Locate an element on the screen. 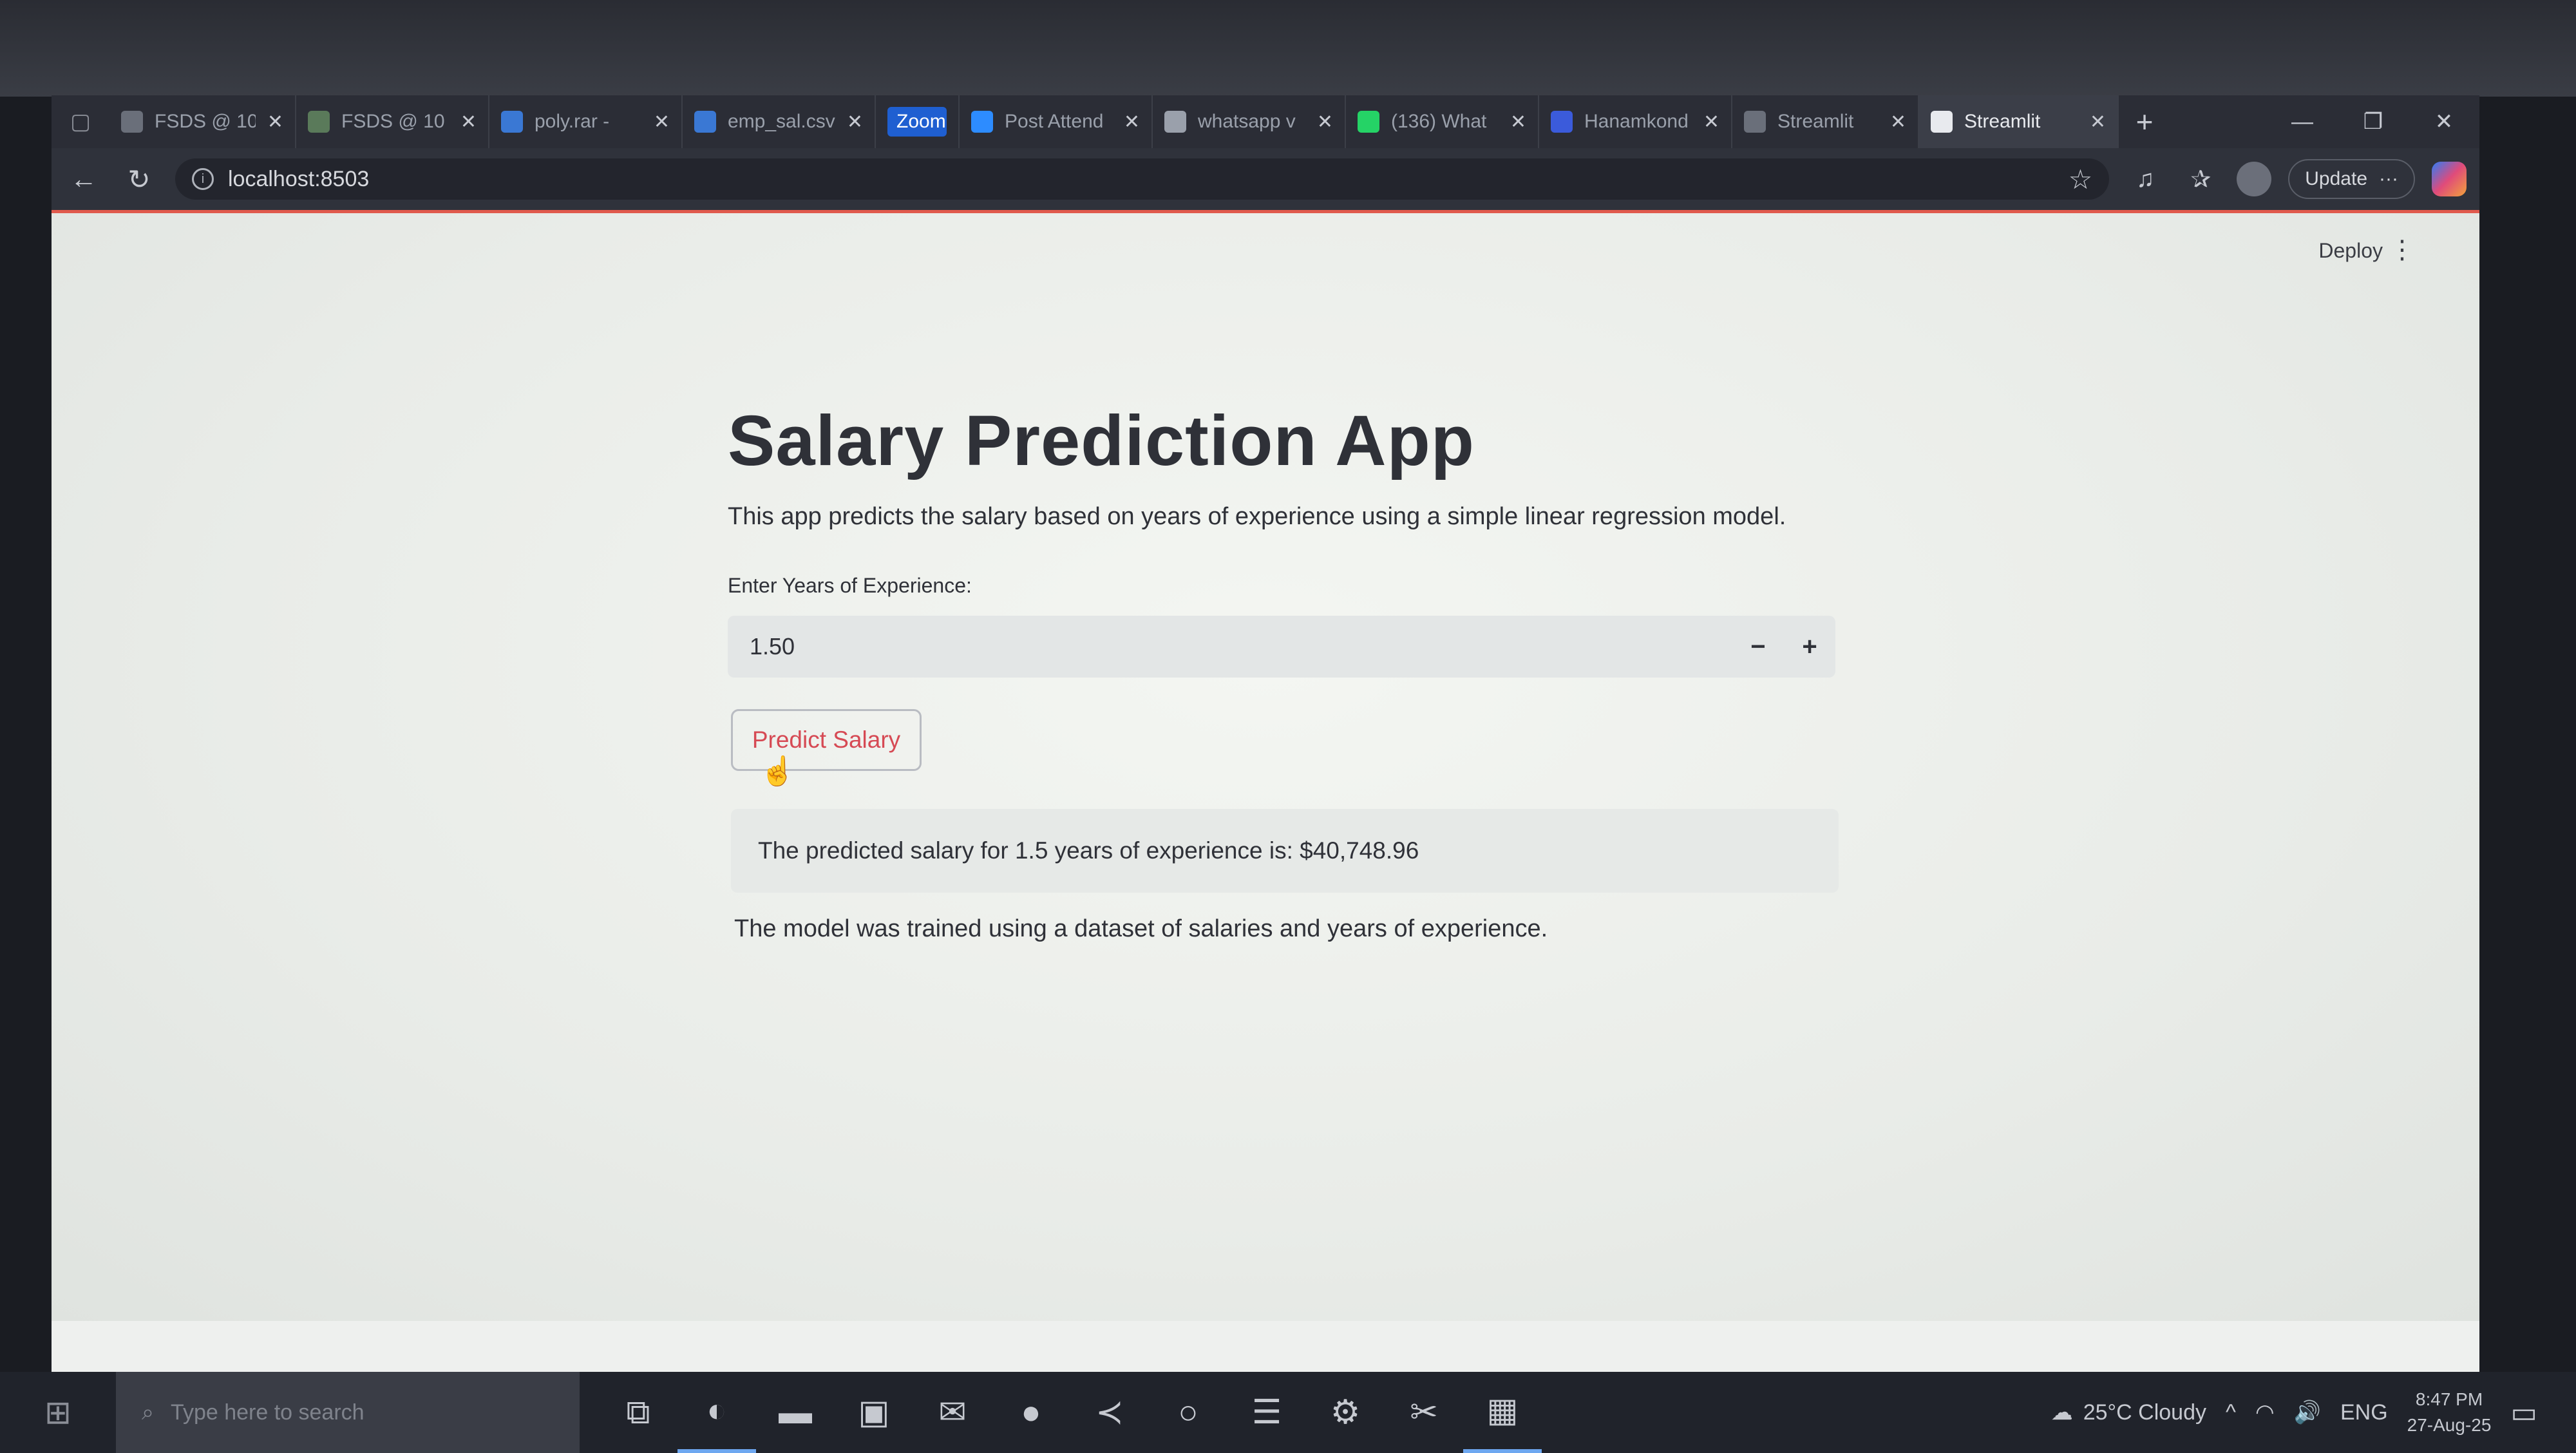 Image resolution: width=2576 pixels, height=1453 pixels. read-aloud-icon: ♫ is located at coordinates (2145, 179).